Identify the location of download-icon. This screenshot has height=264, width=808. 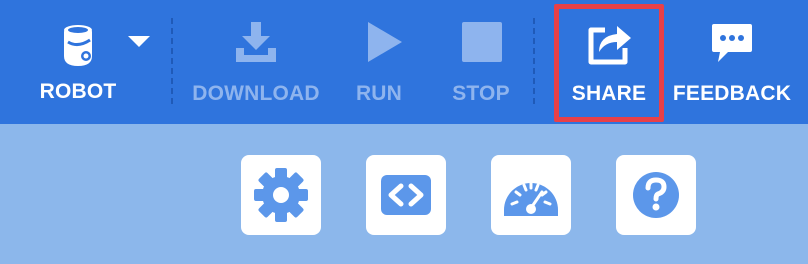
(256, 42).